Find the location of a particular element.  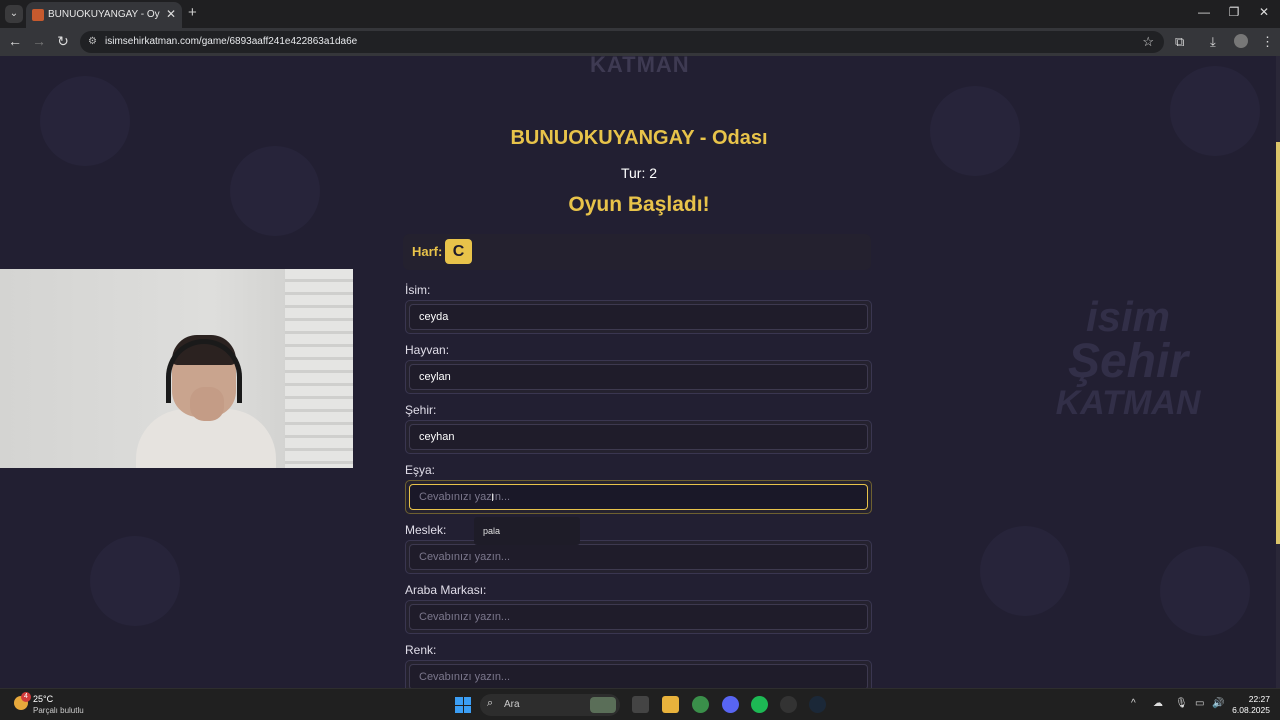

search-icon: ⌕ is located at coordinates (490, 703).